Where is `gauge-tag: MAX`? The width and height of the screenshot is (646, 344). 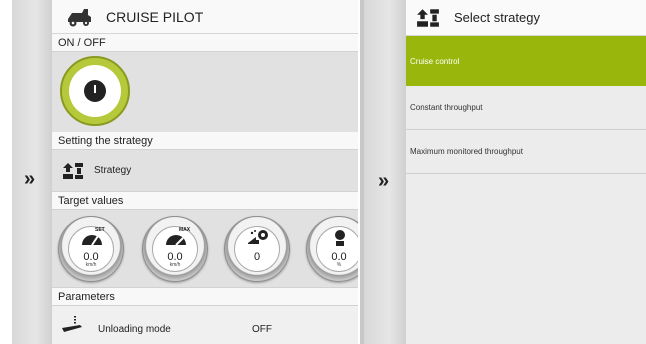 gauge-tag: MAX is located at coordinates (185, 230).